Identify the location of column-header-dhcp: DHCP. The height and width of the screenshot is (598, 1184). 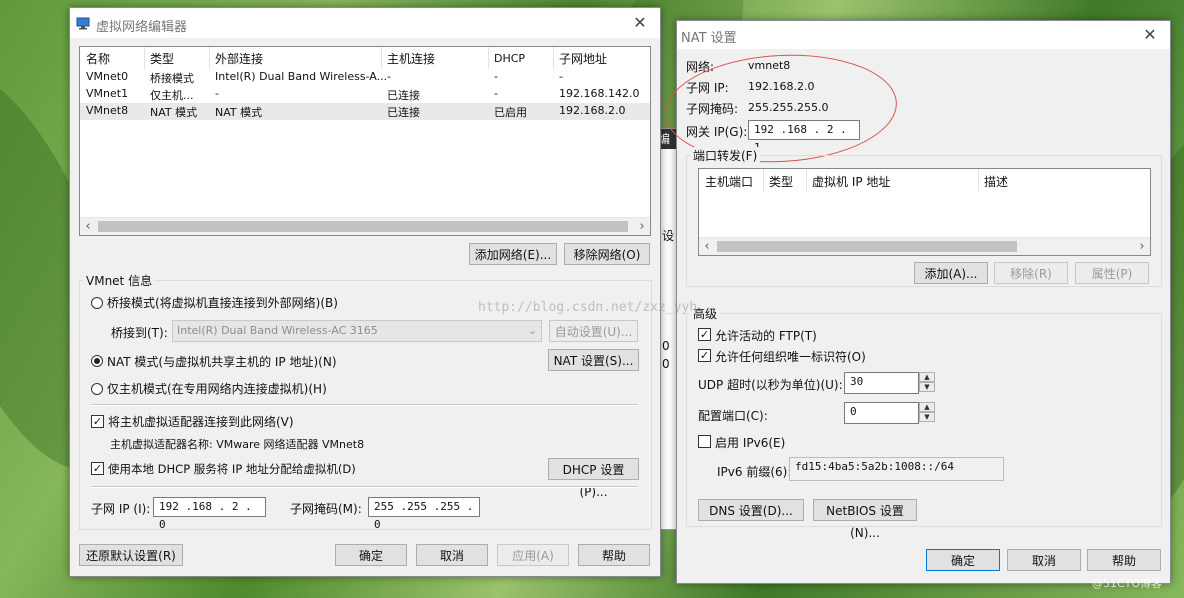
(509, 58).